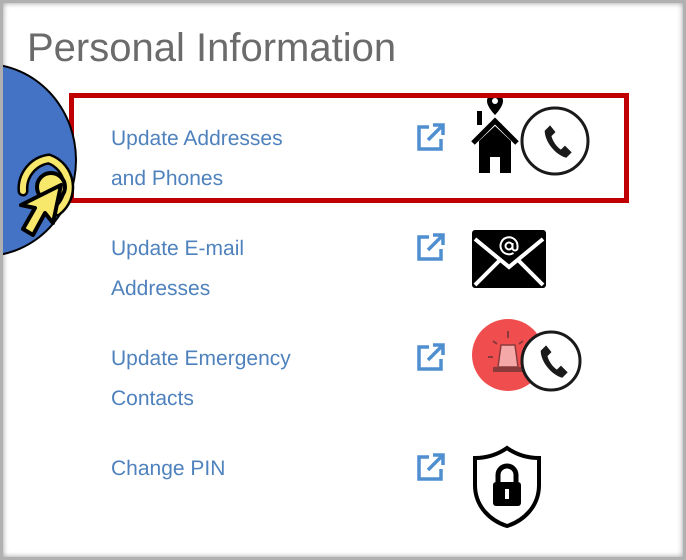  Describe the element at coordinates (263, 269) in the screenshot. I see `link: Update E-mail Addresses` at that location.